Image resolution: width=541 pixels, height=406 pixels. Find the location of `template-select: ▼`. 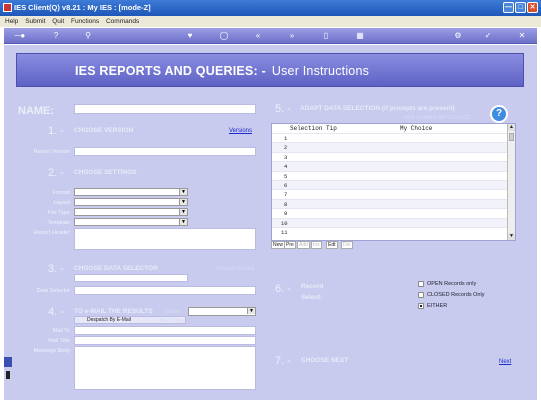

template-select: ▼ is located at coordinates (131, 222).